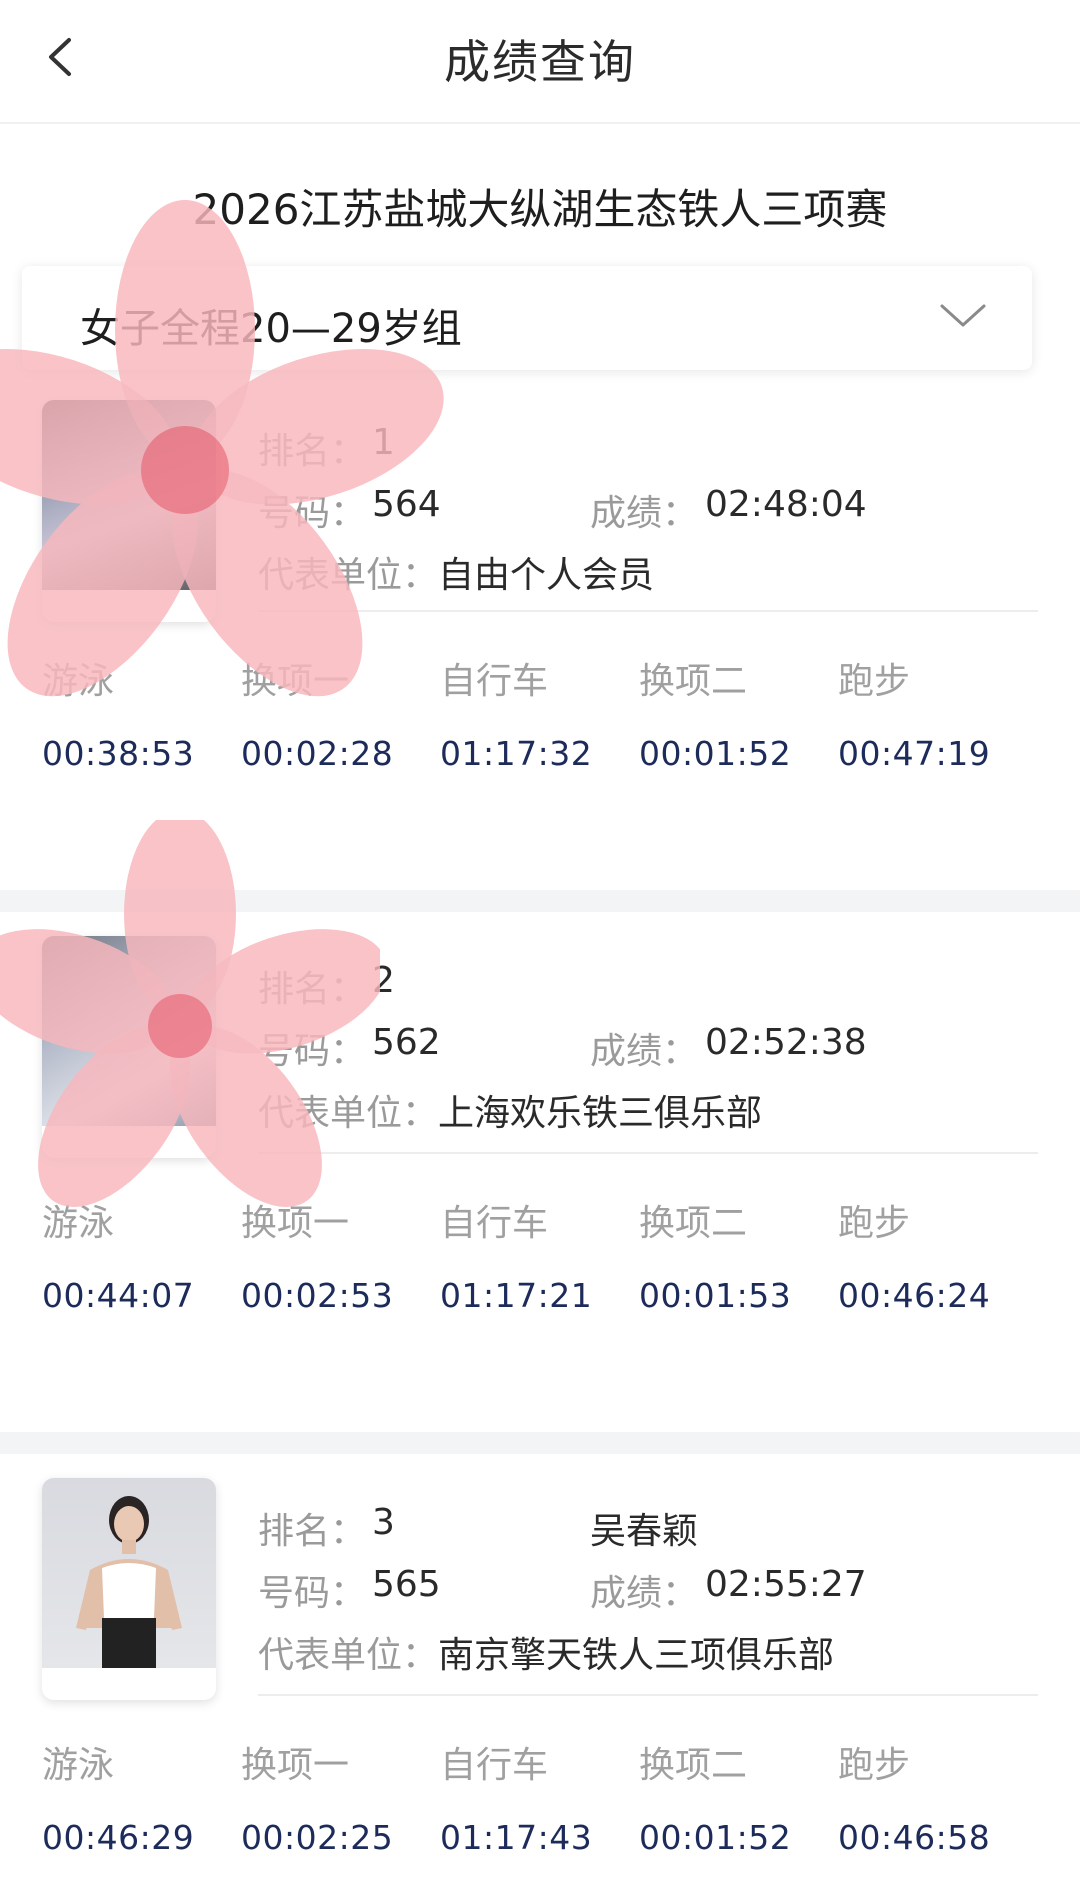 This screenshot has width=1080, height=1893. Describe the element at coordinates (317, 753) in the screenshot. I see `split-value-t1: 00:02:28` at that location.